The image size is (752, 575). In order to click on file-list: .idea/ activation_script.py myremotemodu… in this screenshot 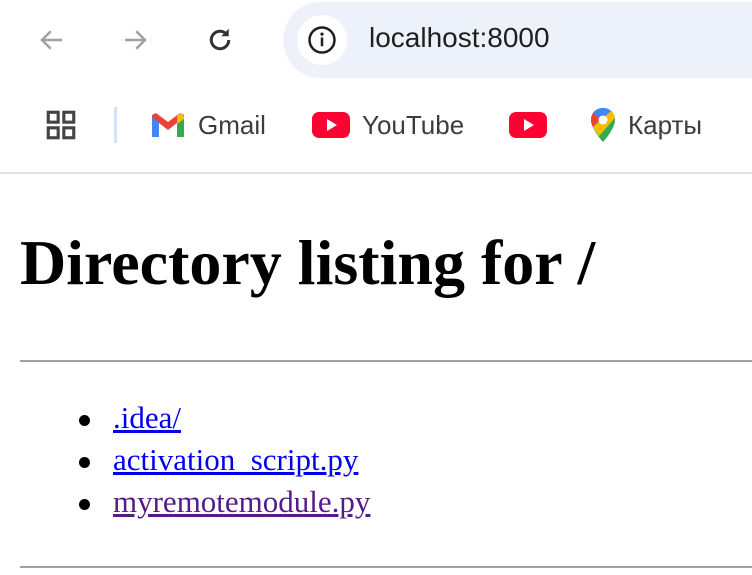, I will do `click(250, 463)`.